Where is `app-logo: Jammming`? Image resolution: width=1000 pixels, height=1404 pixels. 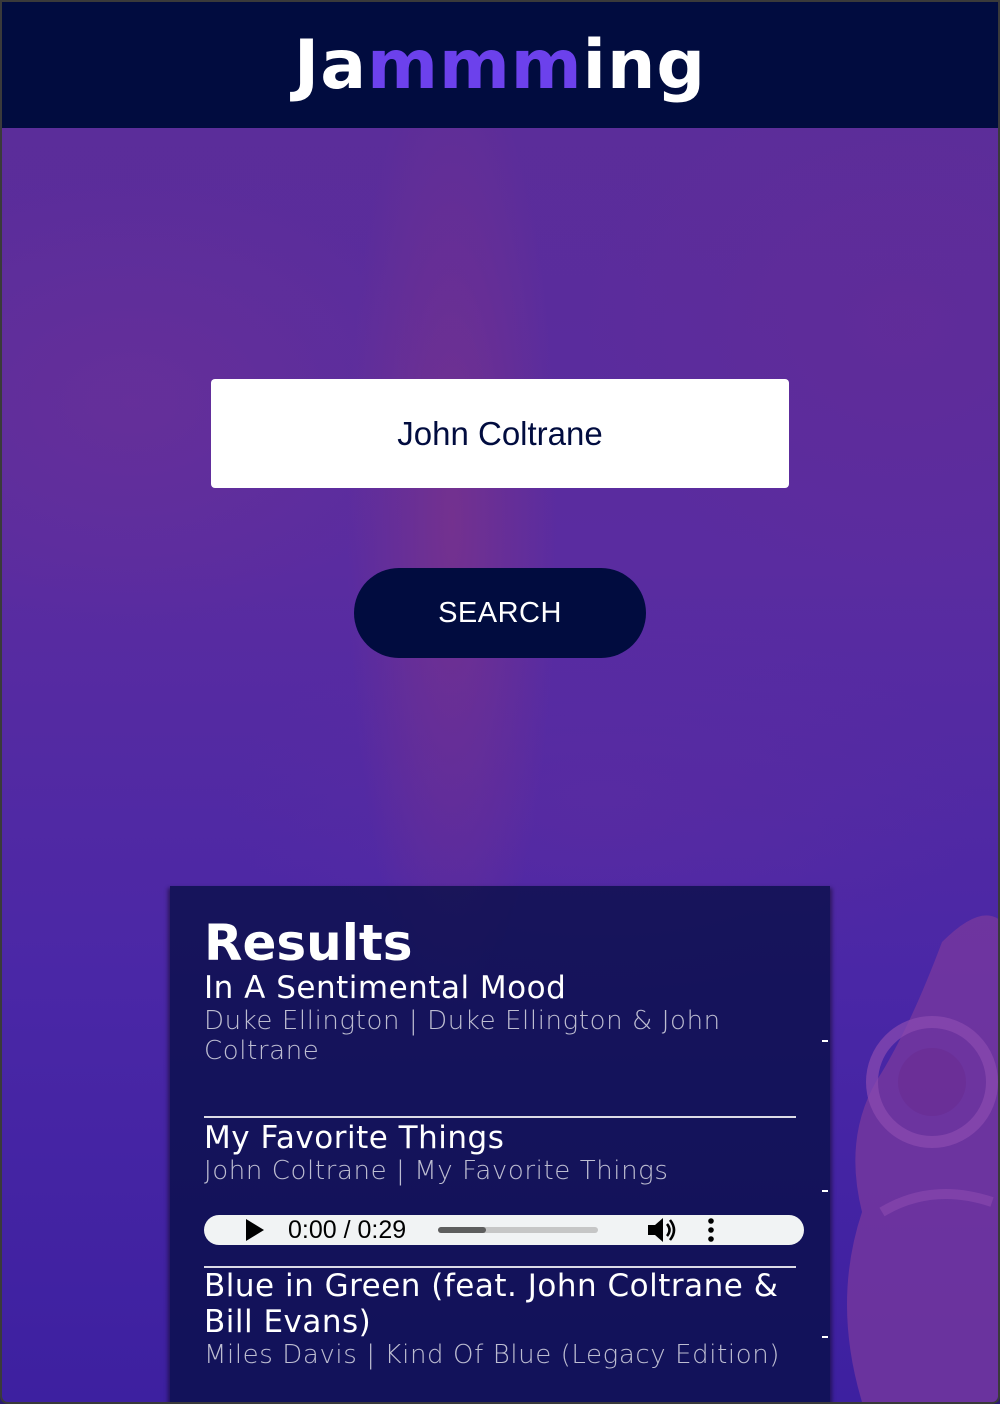
app-logo: Jammming is located at coordinates (500, 65).